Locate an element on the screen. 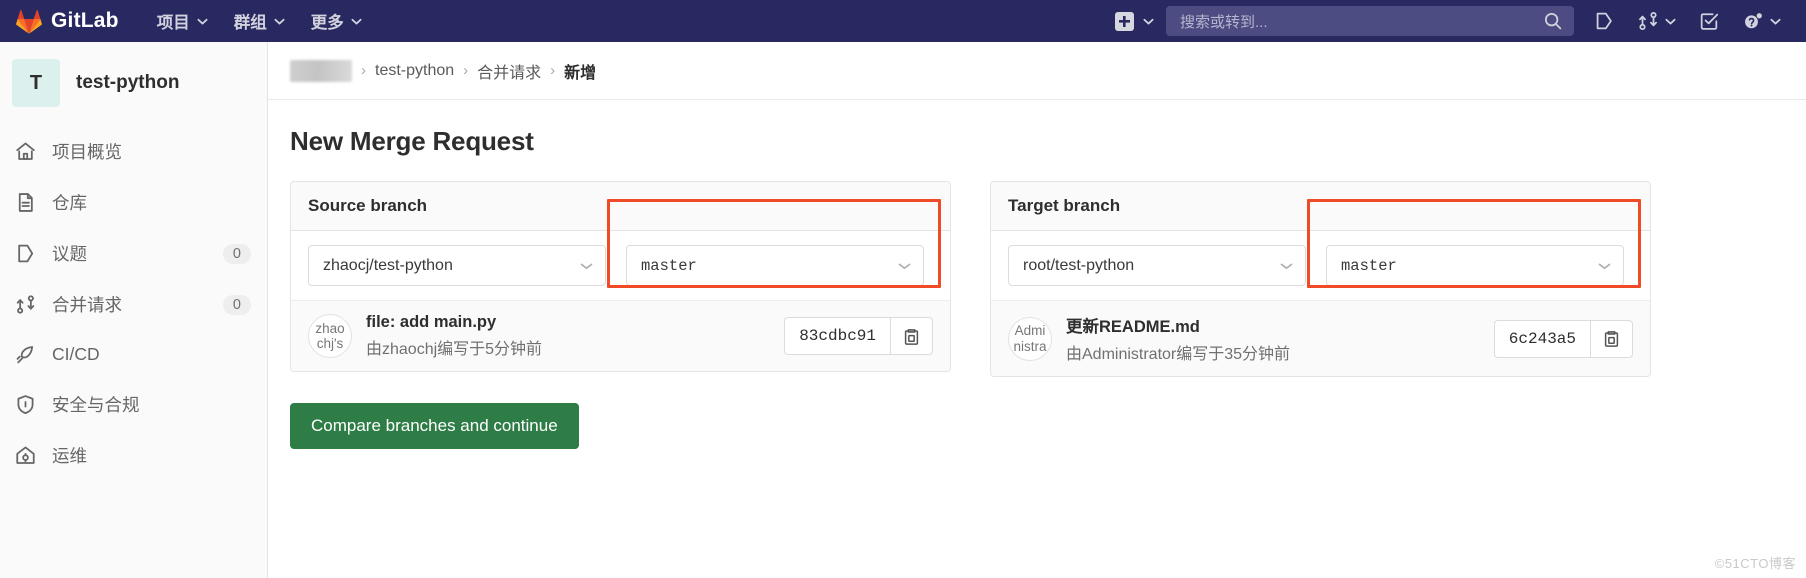 This screenshot has width=1806, height=578. source-branch-heading: Source branch is located at coordinates (620, 206).